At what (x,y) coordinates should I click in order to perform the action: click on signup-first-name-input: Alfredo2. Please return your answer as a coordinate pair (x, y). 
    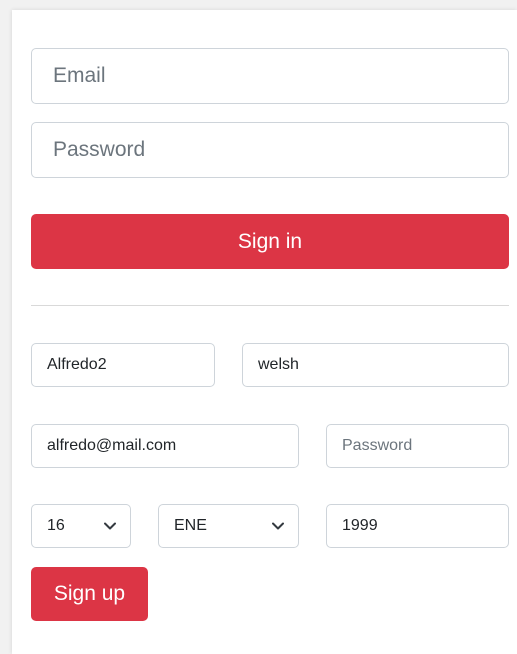
    Looking at the image, I should click on (123, 365).